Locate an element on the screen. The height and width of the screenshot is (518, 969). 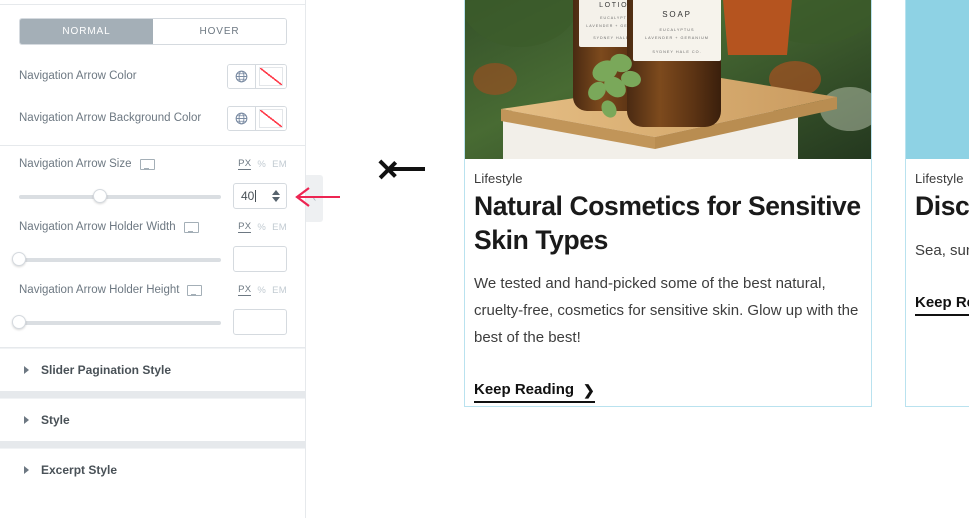
section-style: Style is located at coordinates (152, 419).